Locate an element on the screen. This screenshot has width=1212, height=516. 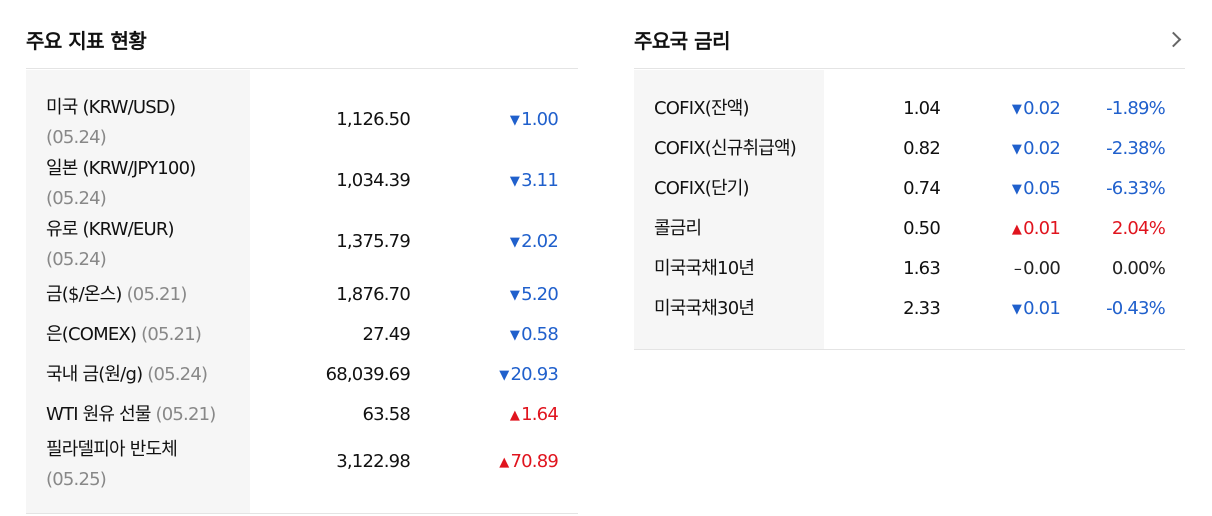
indicator-name-text: WTI 원유 선물 is located at coordinates (98, 414).